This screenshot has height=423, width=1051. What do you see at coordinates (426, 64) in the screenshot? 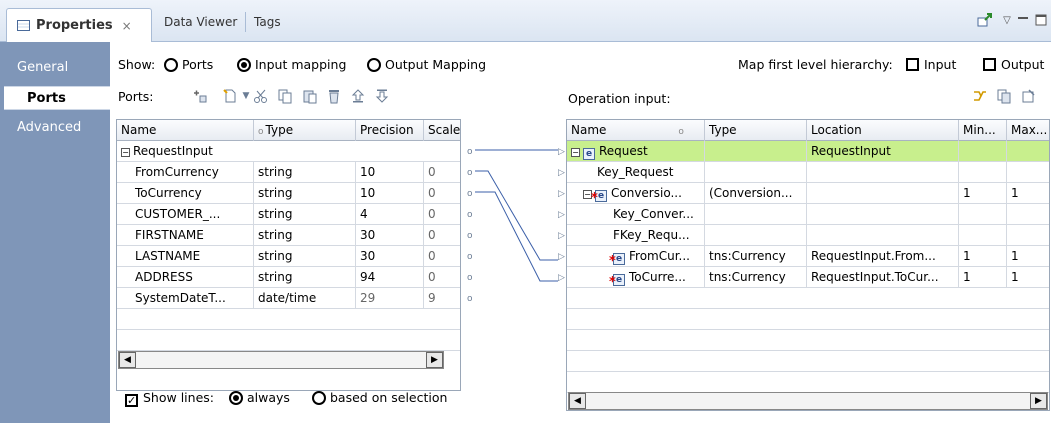
I see `show-output-mapping-radio: Output Mapping` at bounding box center [426, 64].